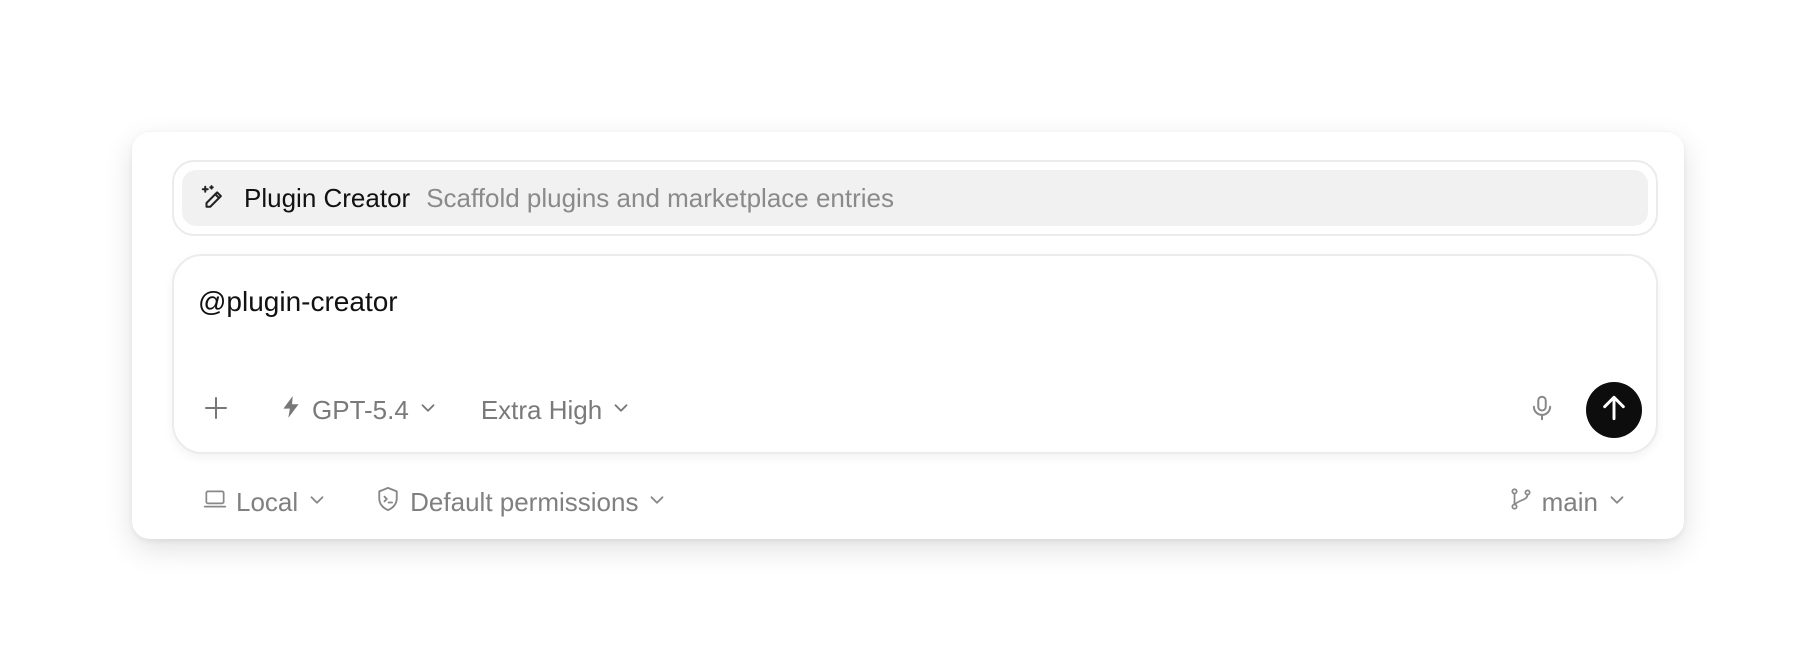 The image size is (1816, 672). Describe the element at coordinates (291, 410) in the screenshot. I see `lightning-icon` at that location.